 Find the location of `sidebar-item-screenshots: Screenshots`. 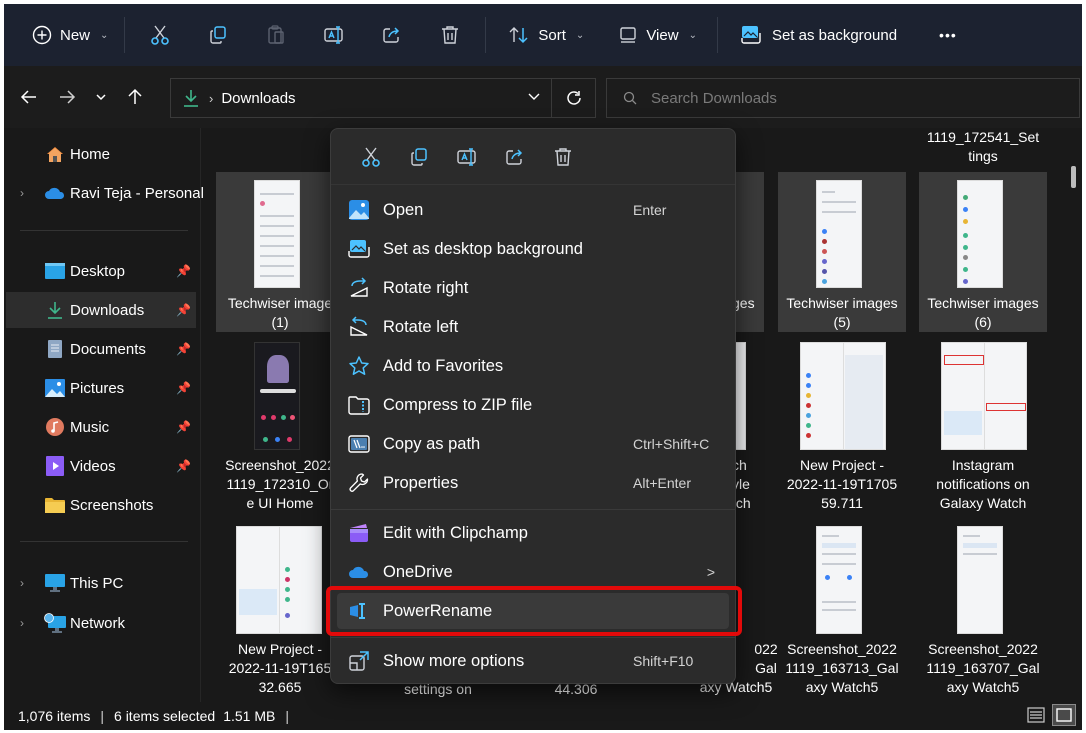

sidebar-item-screenshots: Screenshots is located at coordinates (101, 505).